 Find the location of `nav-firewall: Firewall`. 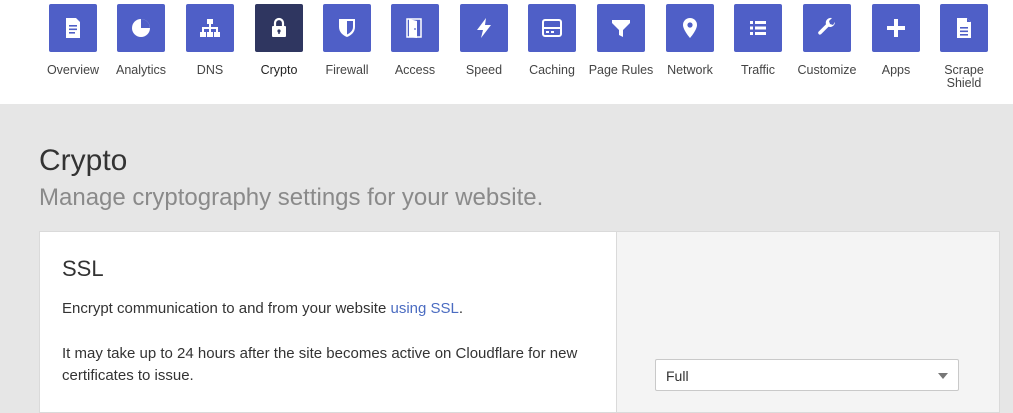

nav-firewall: Firewall is located at coordinates (347, 40).